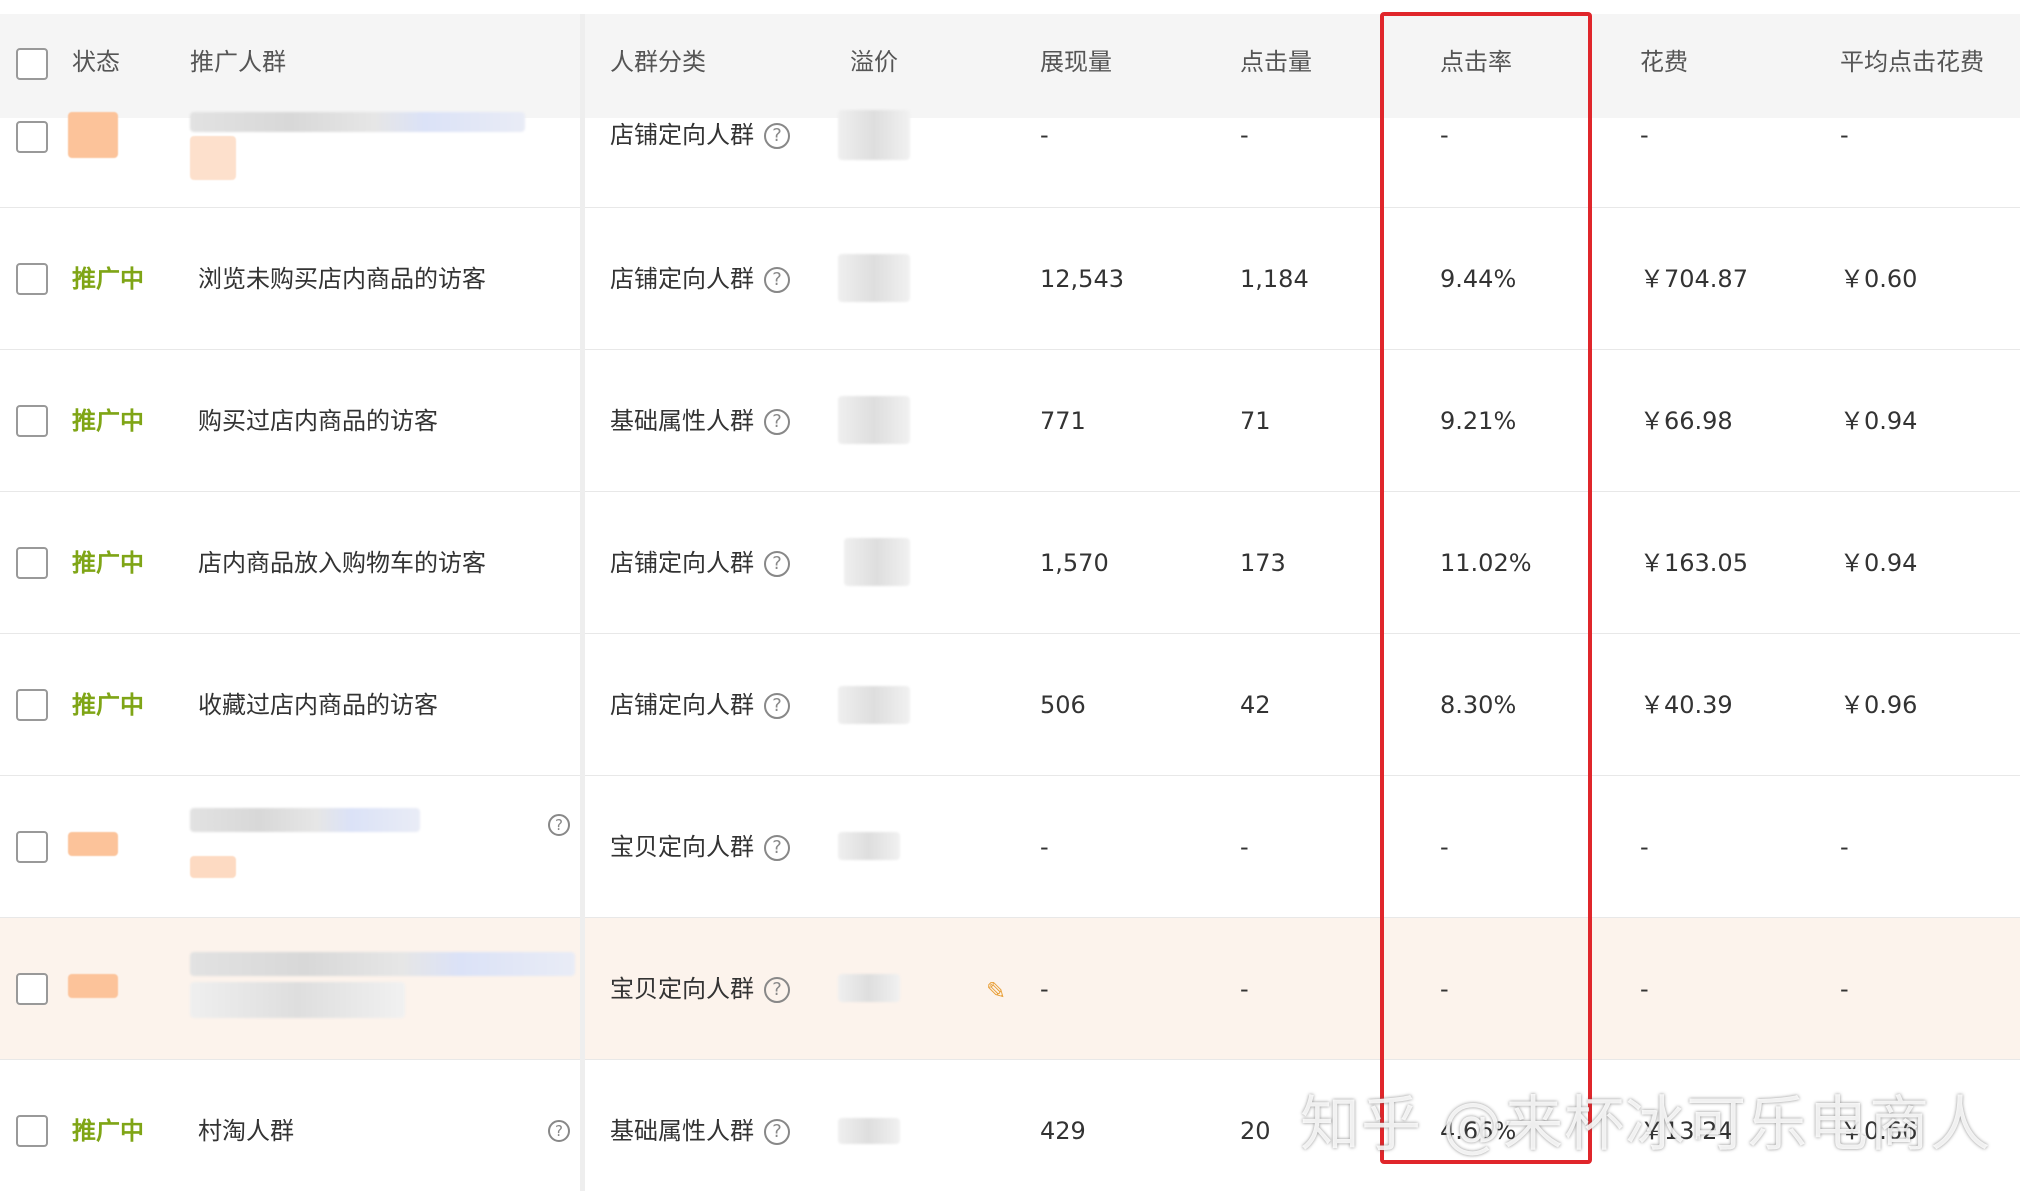 Image resolution: width=2020 pixels, height=1191 pixels. I want to click on cost-value: ￥704.87, so click(1694, 279).